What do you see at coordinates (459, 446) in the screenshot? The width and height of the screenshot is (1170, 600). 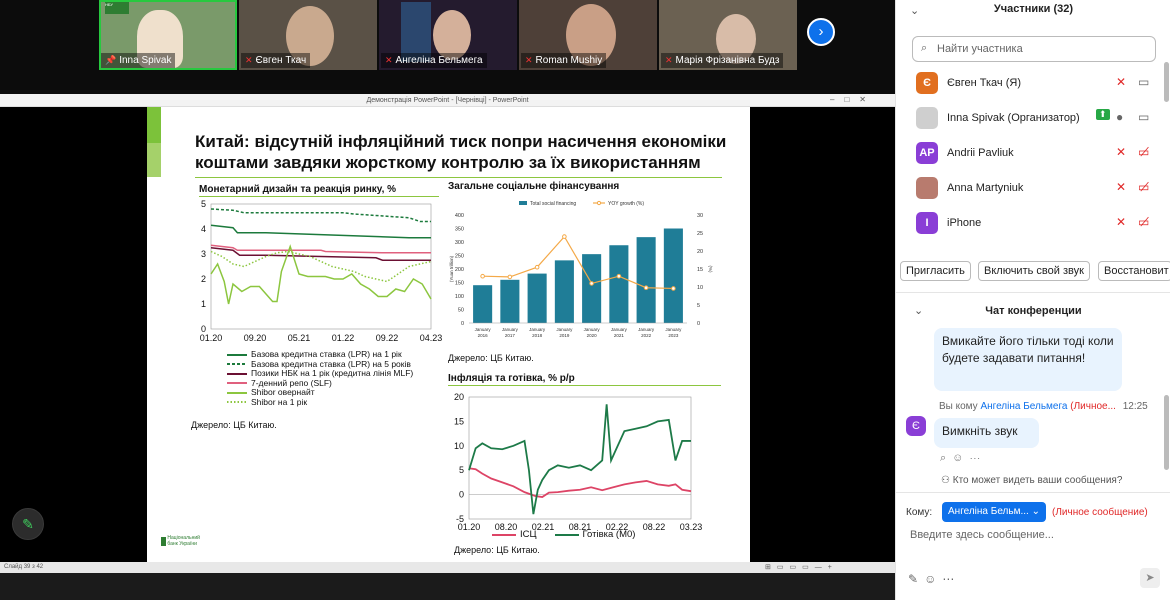 I see `chart3-y-tick: 10` at bounding box center [459, 446].